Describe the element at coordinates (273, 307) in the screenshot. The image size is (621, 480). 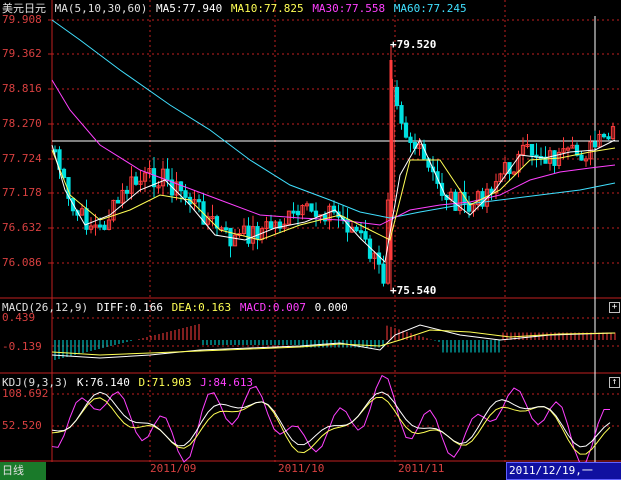
I see `macd-value: MACD:0.007` at that location.